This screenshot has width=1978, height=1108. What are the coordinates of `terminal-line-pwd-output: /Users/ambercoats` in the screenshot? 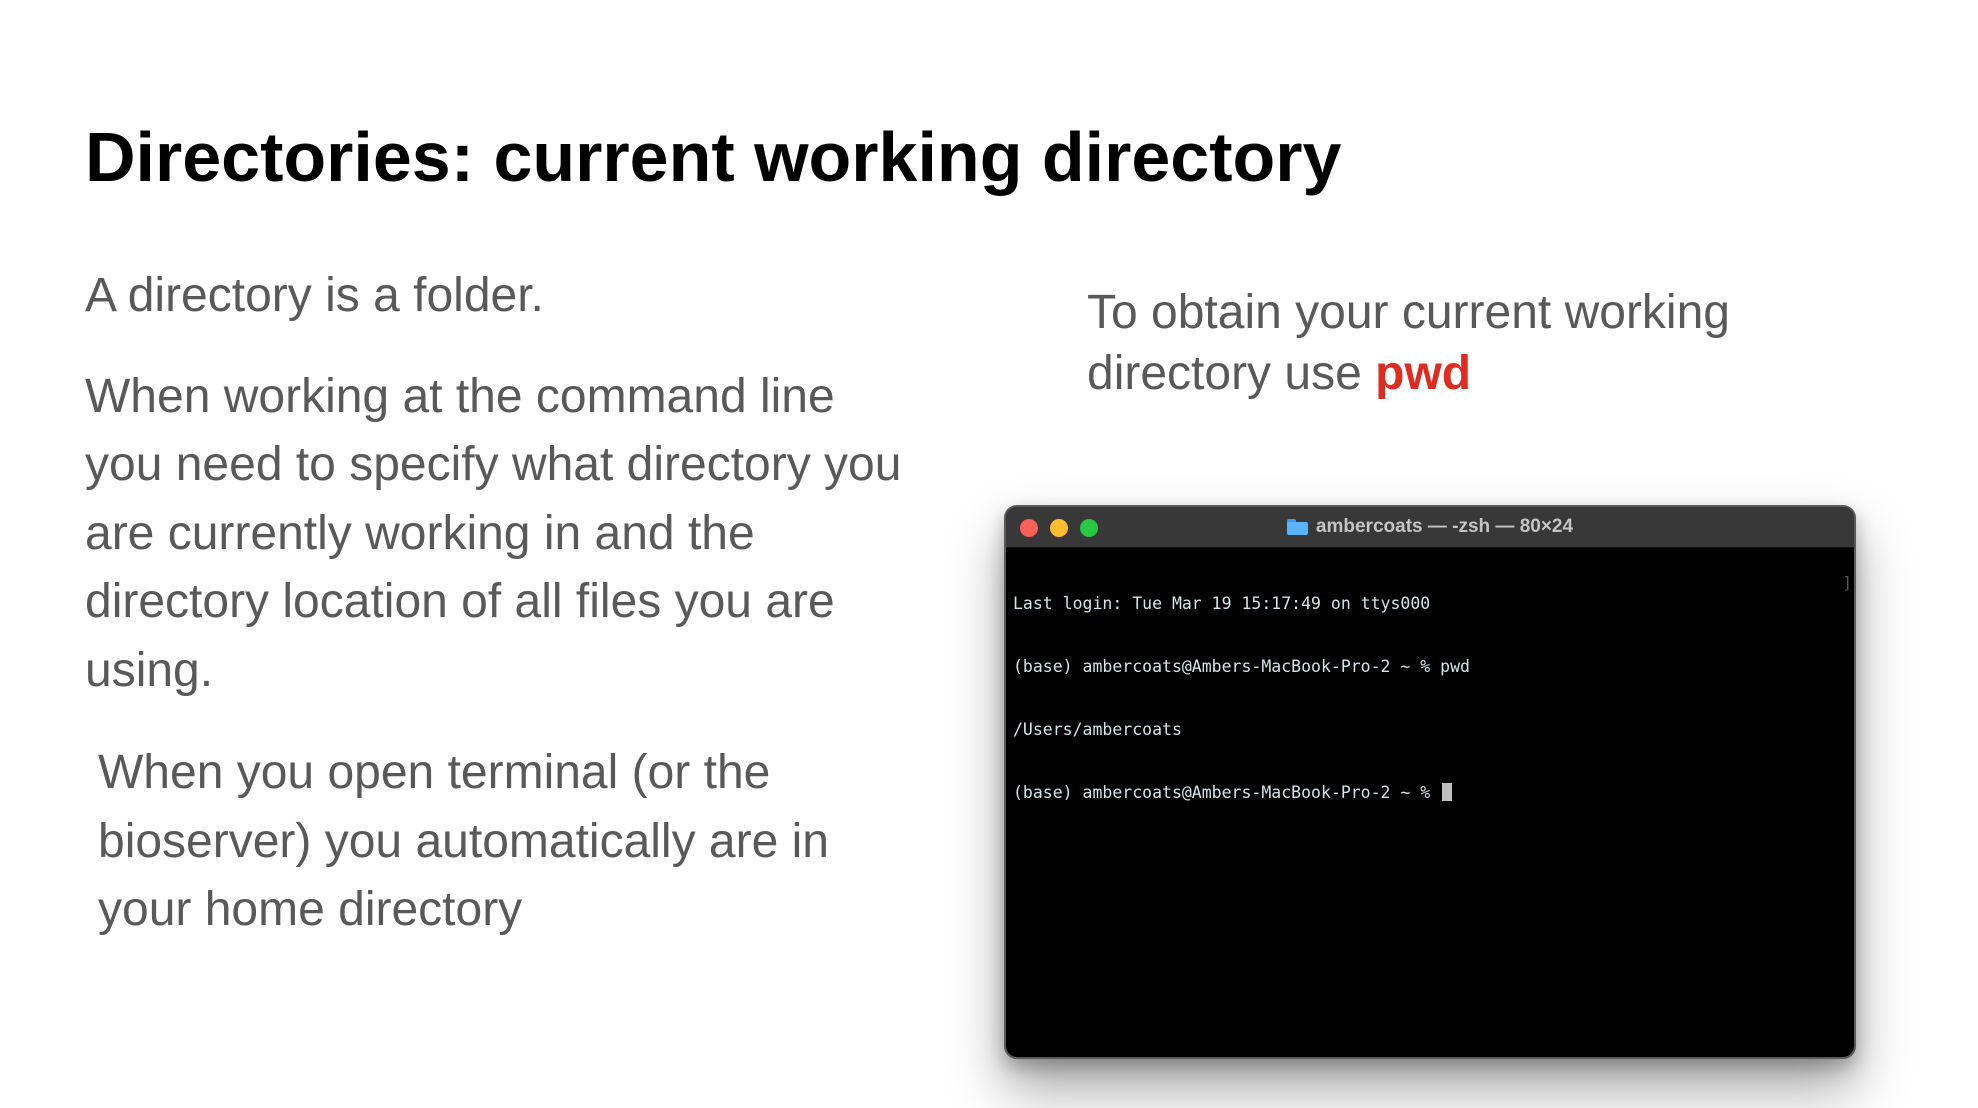 It's located at (1097, 729).